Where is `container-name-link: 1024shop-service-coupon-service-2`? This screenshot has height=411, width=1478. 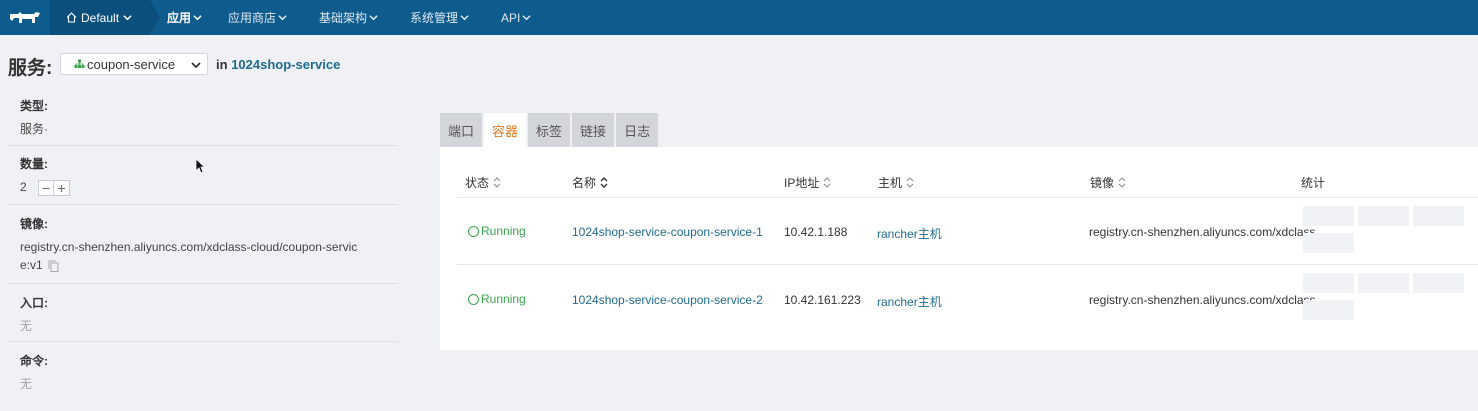
container-name-link: 1024shop-service-coupon-service-2 is located at coordinates (667, 300).